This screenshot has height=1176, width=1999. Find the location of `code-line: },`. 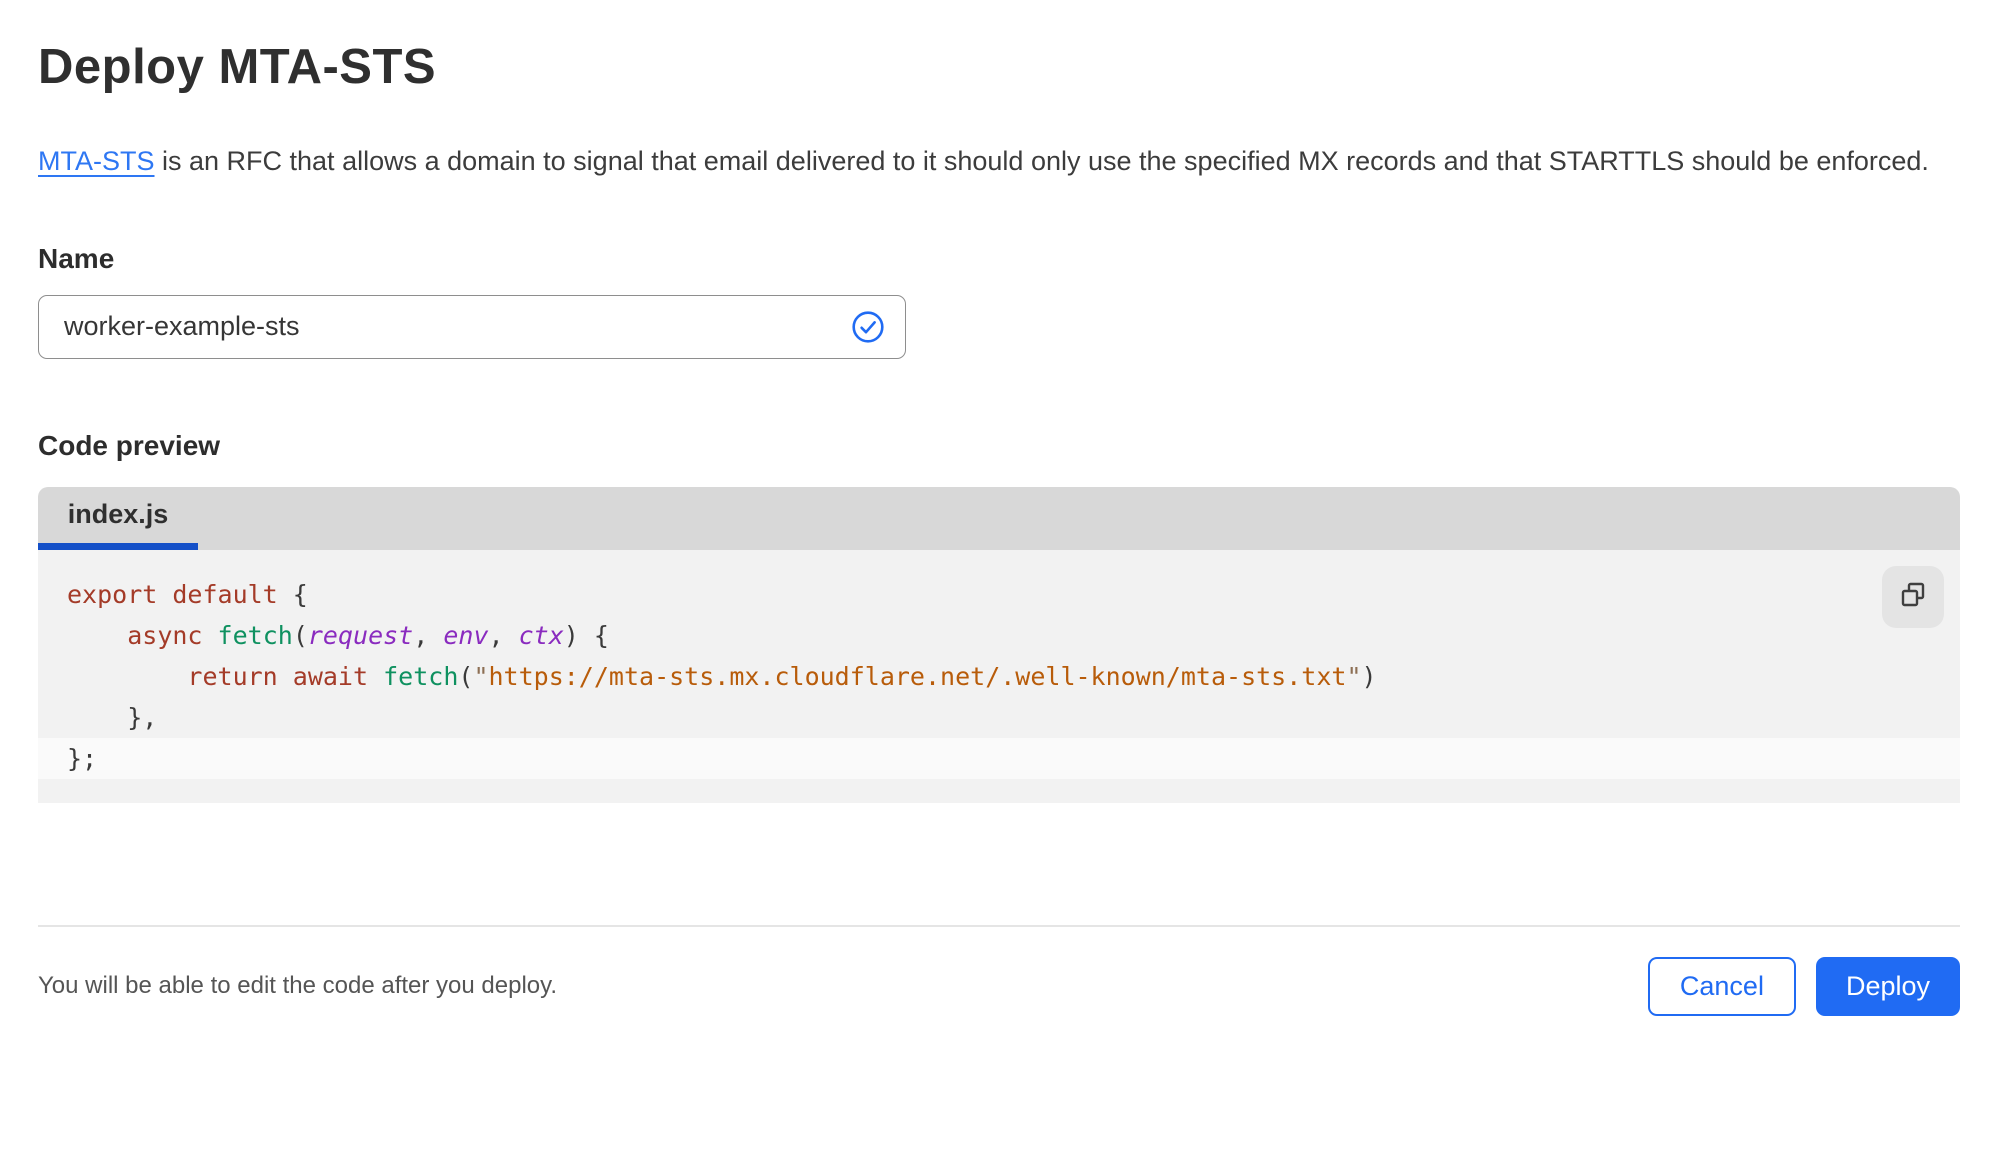

code-line: }, is located at coordinates (112, 717).